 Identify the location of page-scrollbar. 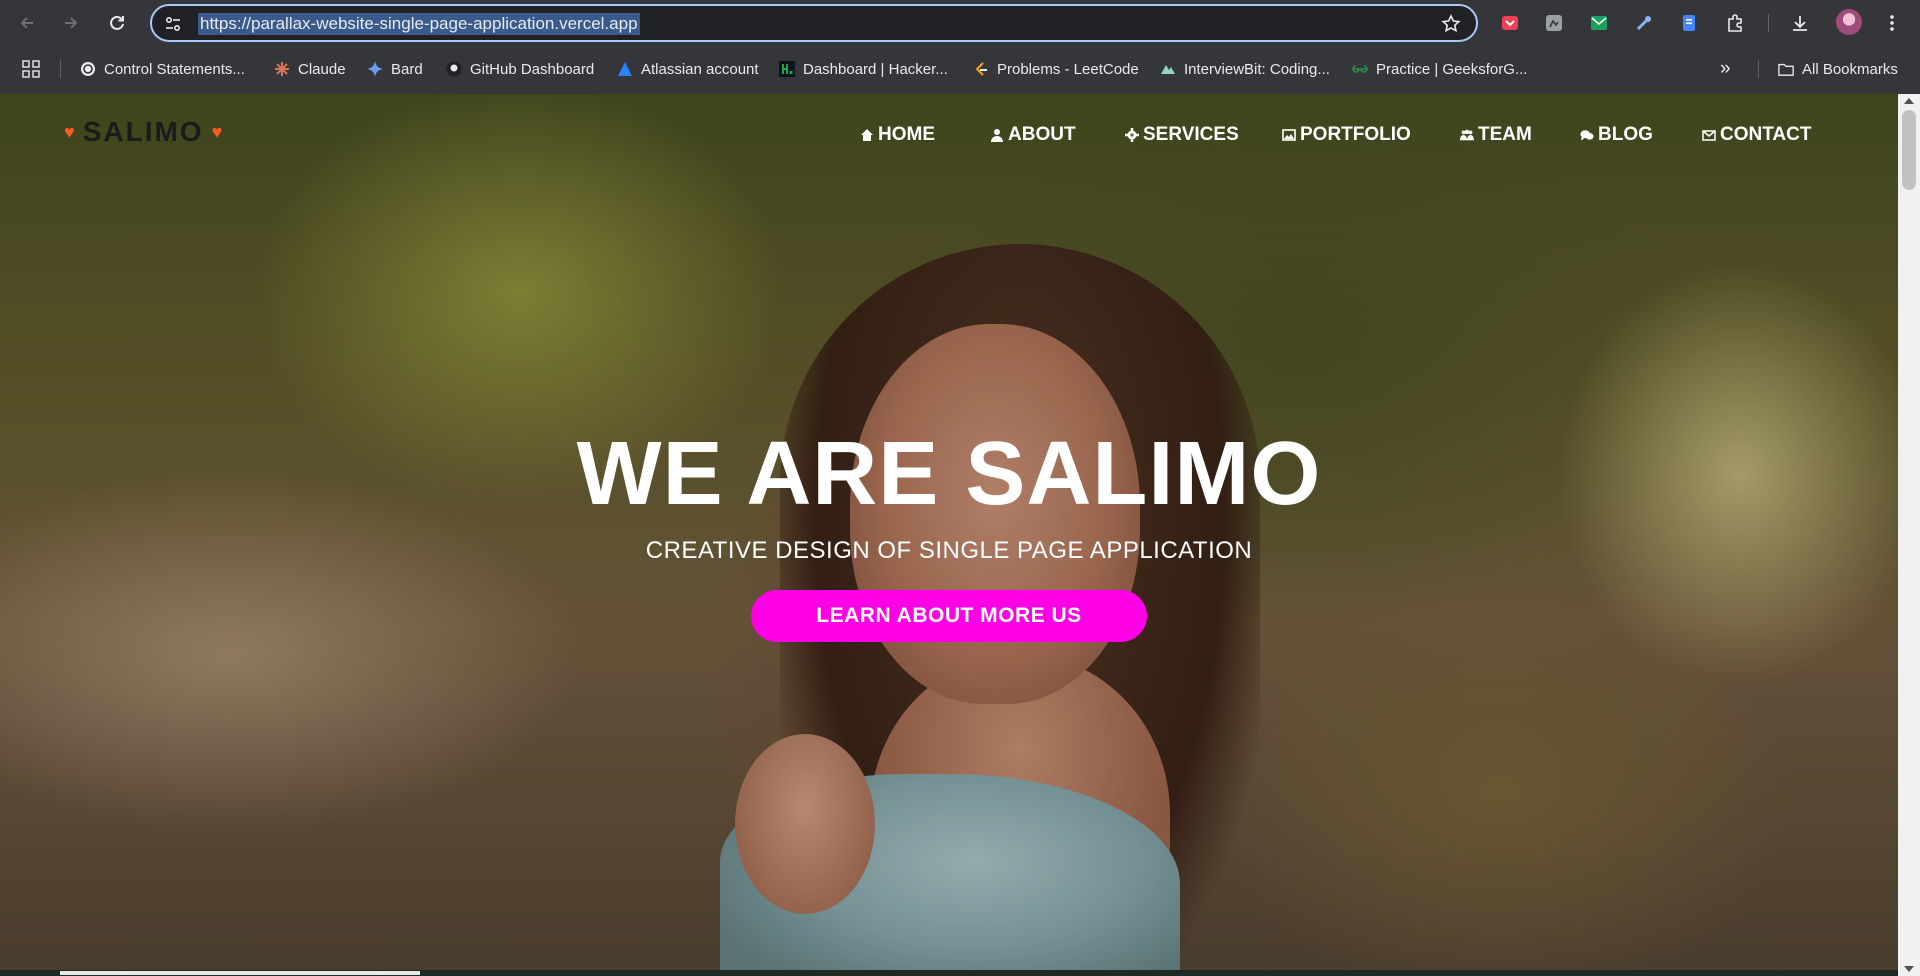
(1909, 535).